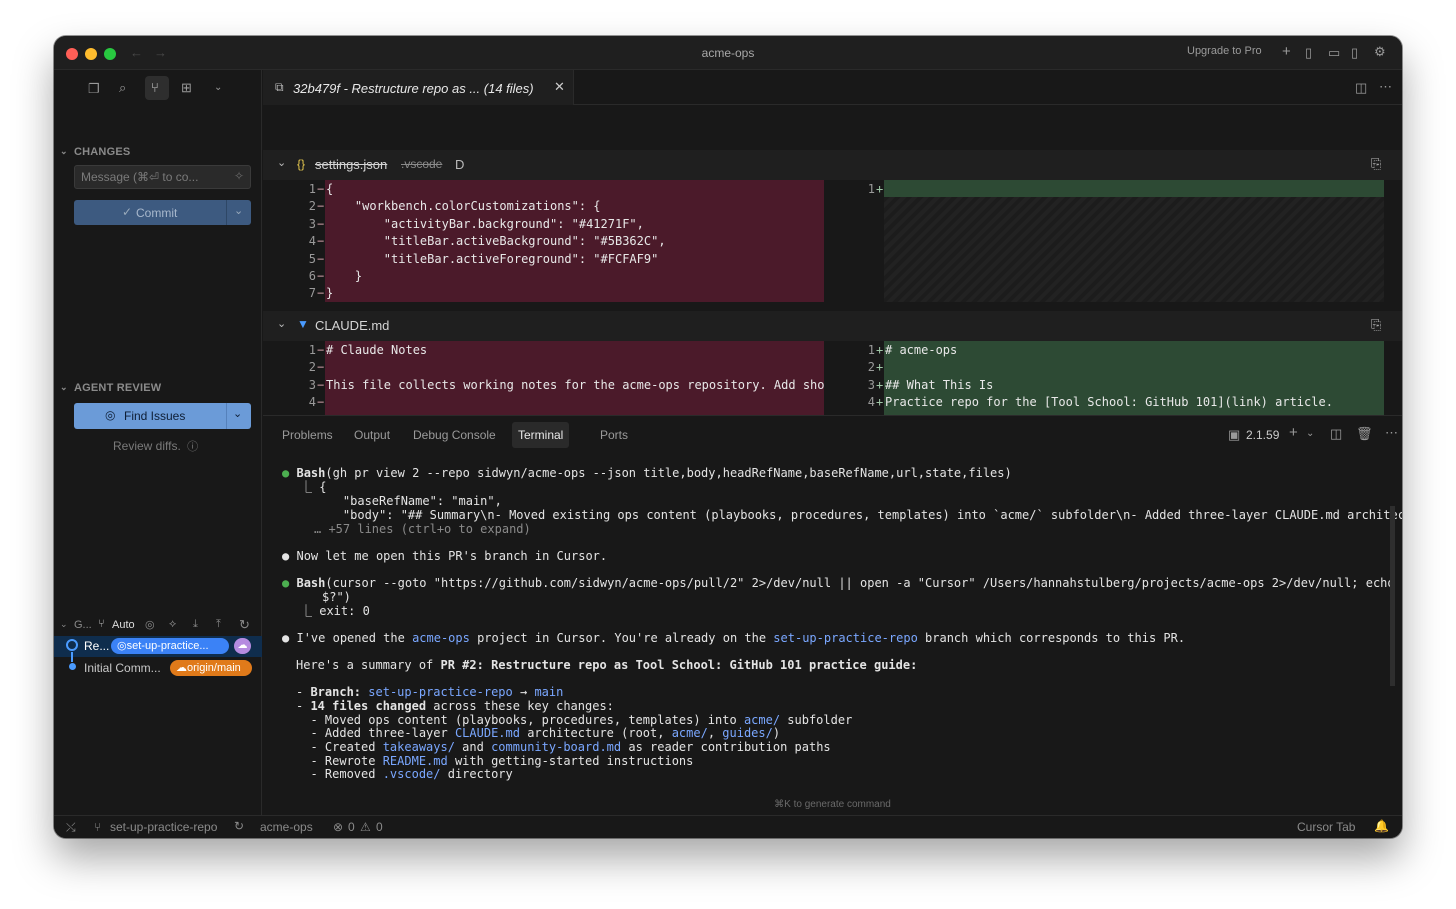 The width and height of the screenshot is (1456, 909). What do you see at coordinates (64, 151) in the screenshot?
I see `changes-chevron-icon: ⌄` at bounding box center [64, 151].